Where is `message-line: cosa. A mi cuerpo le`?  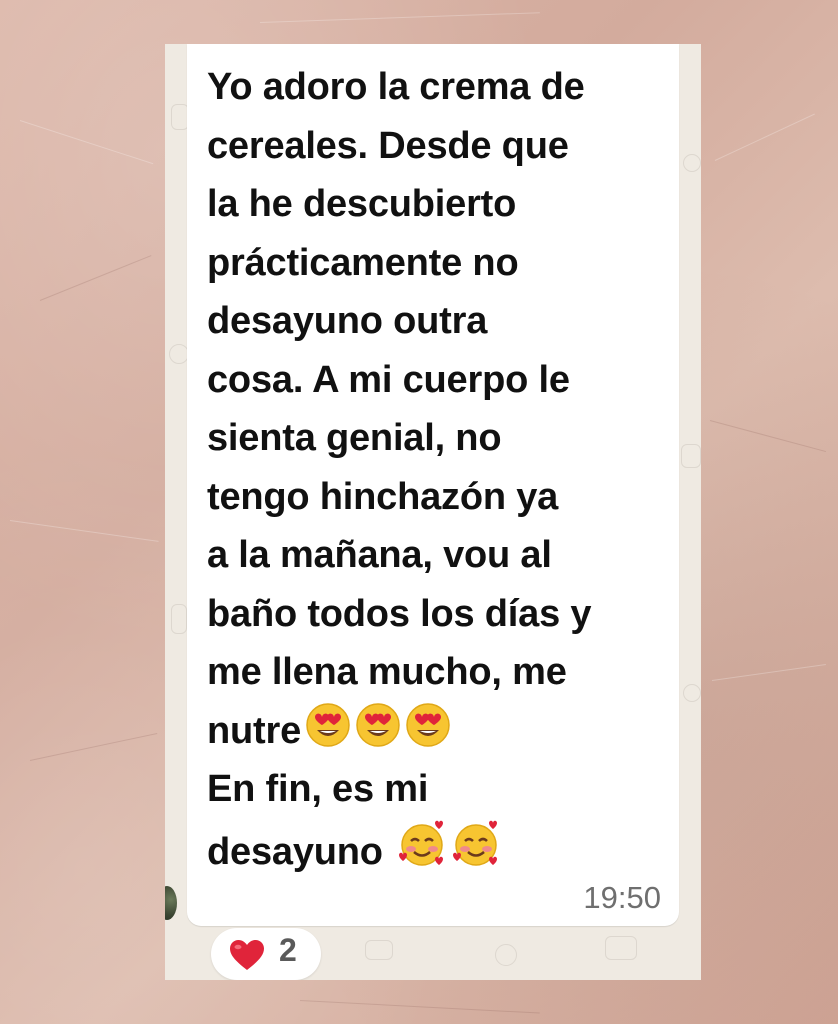 message-line: cosa. A mi cuerpo le is located at coordinates (388, 379).